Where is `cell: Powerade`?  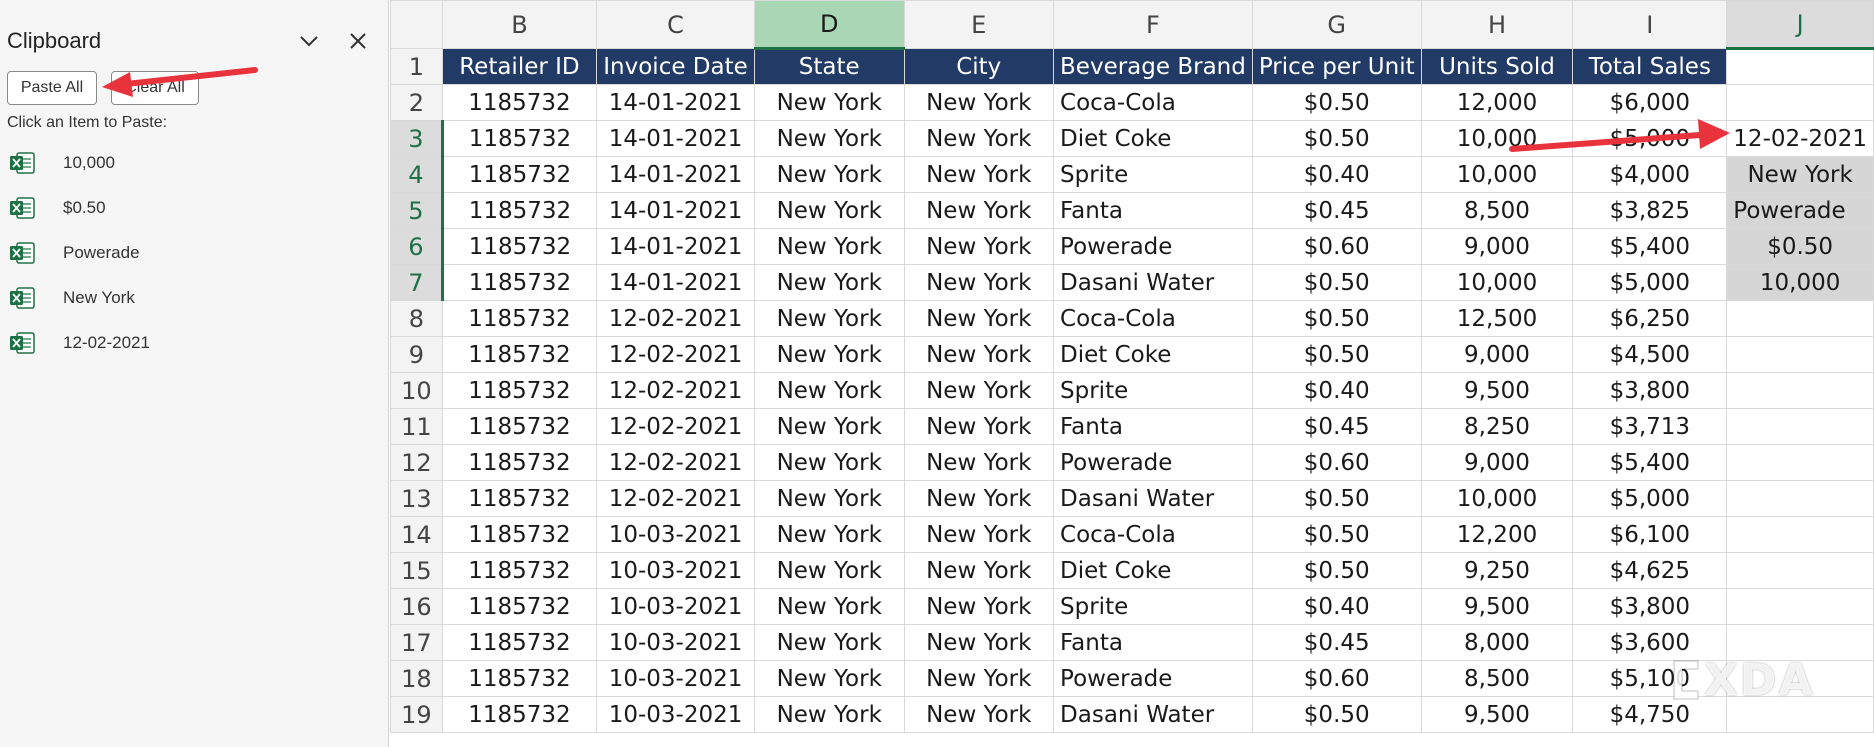 cell: Powerade is located at coordinates (1153, 462).